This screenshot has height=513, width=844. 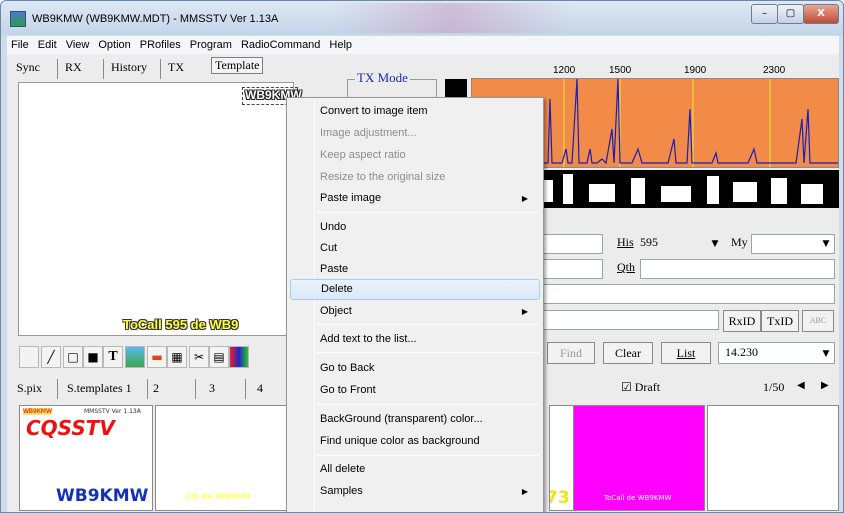 I want to click on menu-item-samples: Samples ▶, so click(x=415, y=491).